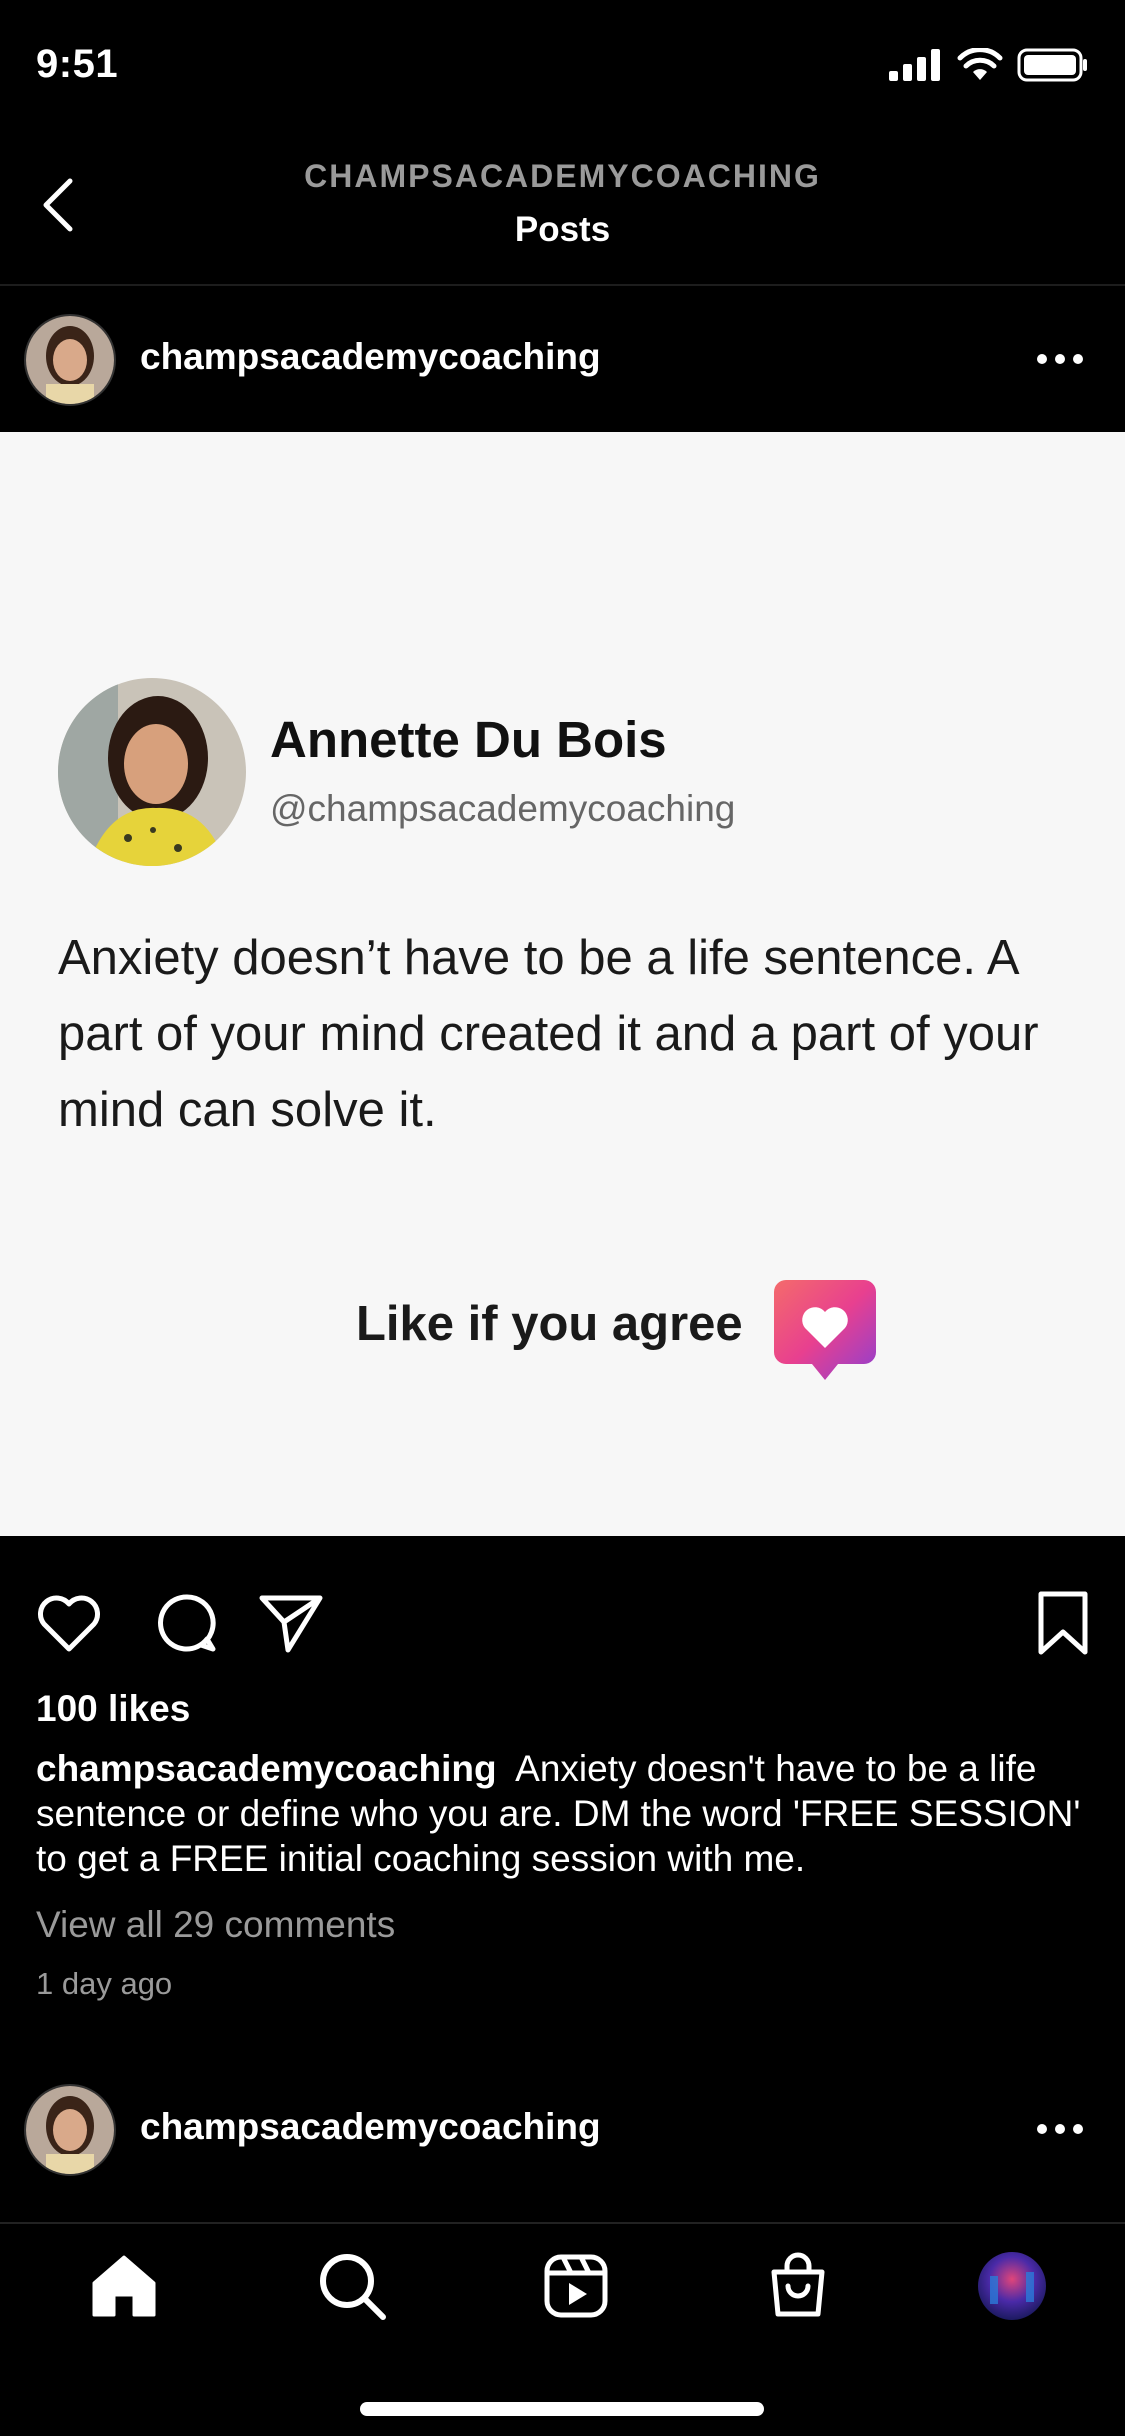  I want to click on home-icon, so click(124, 2286).